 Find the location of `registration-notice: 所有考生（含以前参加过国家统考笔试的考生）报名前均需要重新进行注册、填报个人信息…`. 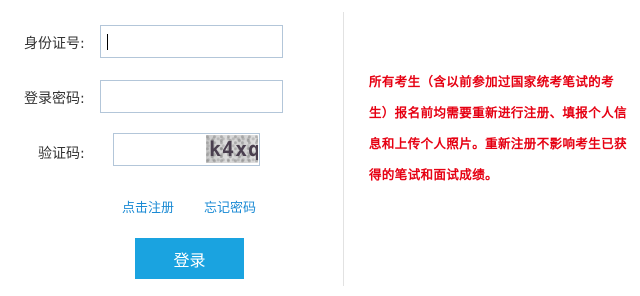

registration-notice: 所有考生（含以前参加过国家统考笔试的考生）报名前均需要重新进行注册、填报个人信息… is located at coordinates (498, 128).